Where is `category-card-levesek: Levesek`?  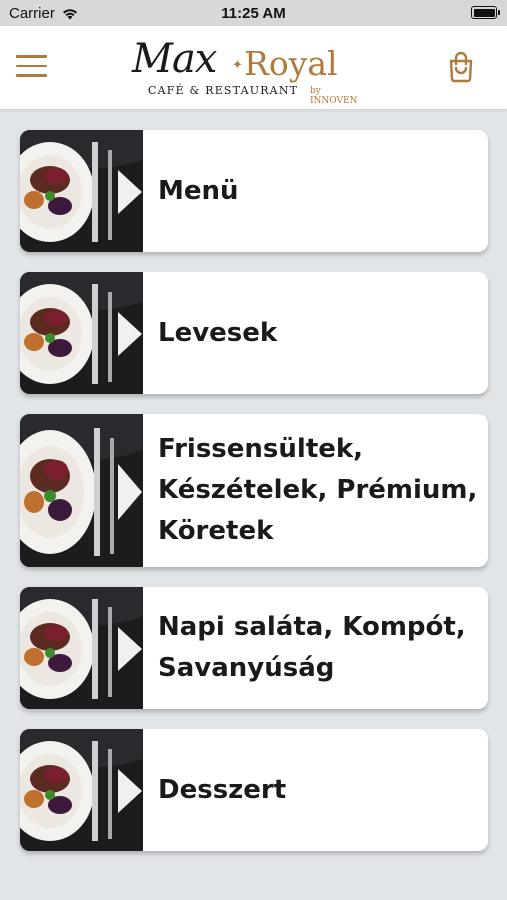 category-card-levesek: Levesek is located at coordinates (254, 333).